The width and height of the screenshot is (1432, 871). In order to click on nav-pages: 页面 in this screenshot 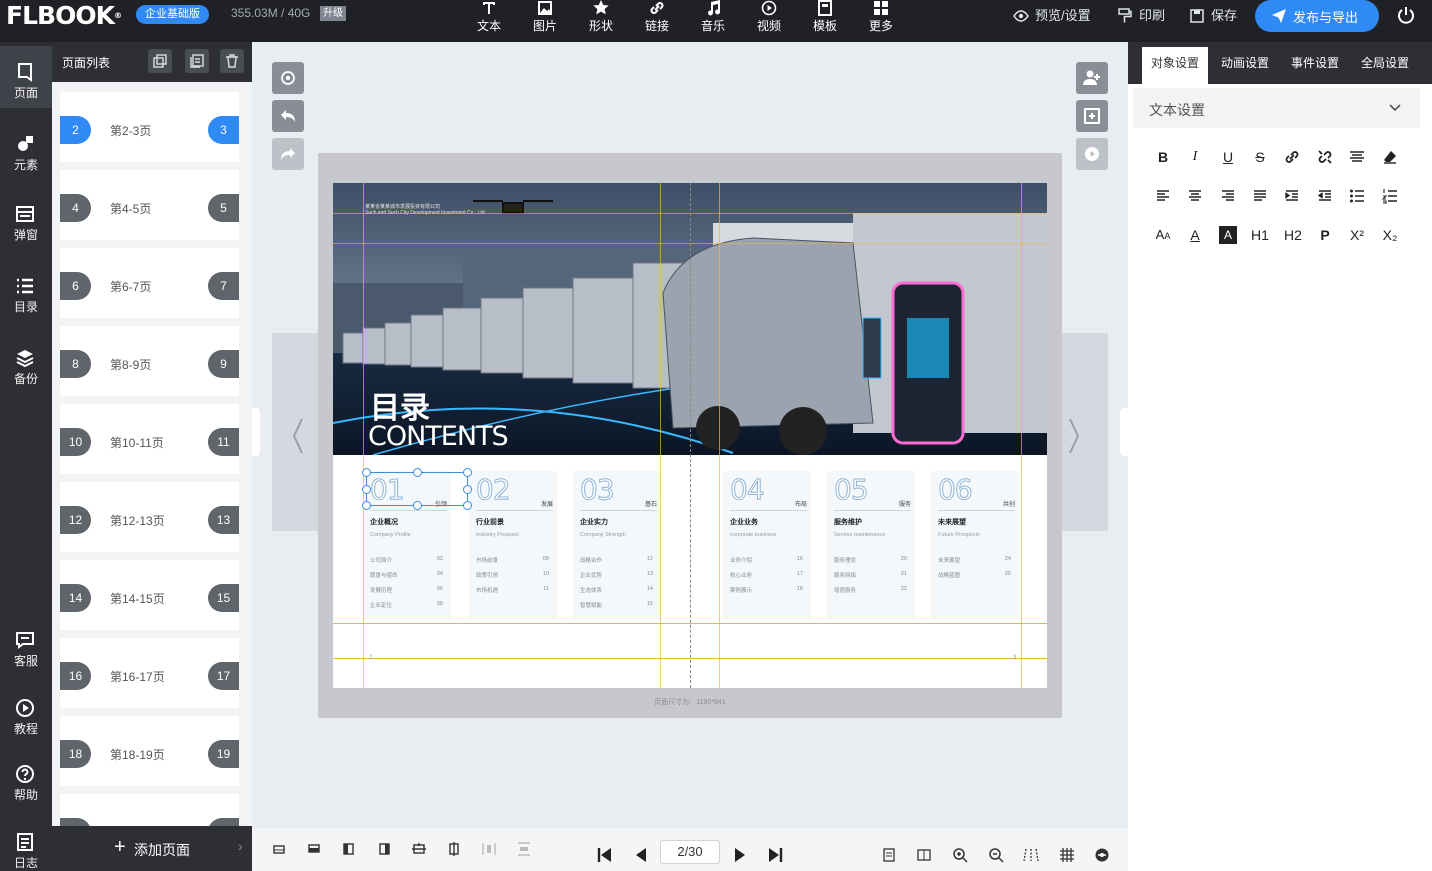, I will do `click(26, 77)`.